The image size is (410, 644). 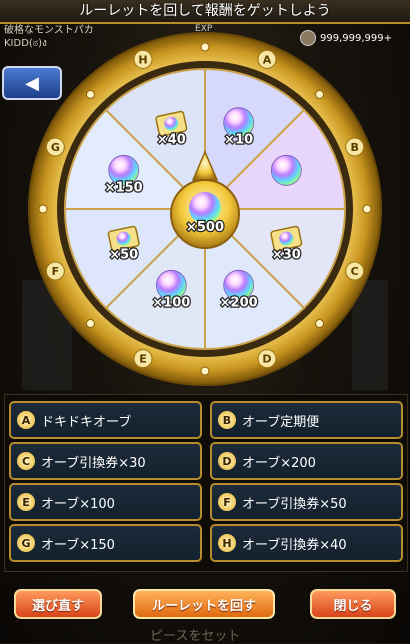 I want to click on page-title: ルーレットを回して報酬をゲットしよう, so click(x=205, y=11).